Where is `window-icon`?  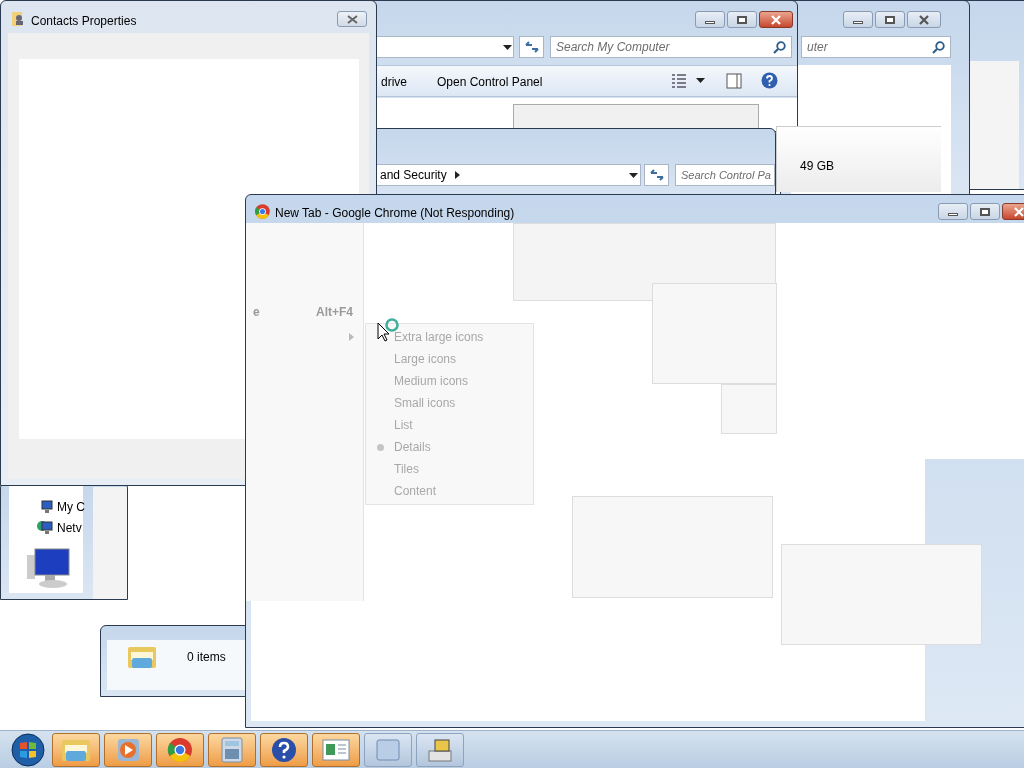
window-icon is located at coordinates (388, 749).